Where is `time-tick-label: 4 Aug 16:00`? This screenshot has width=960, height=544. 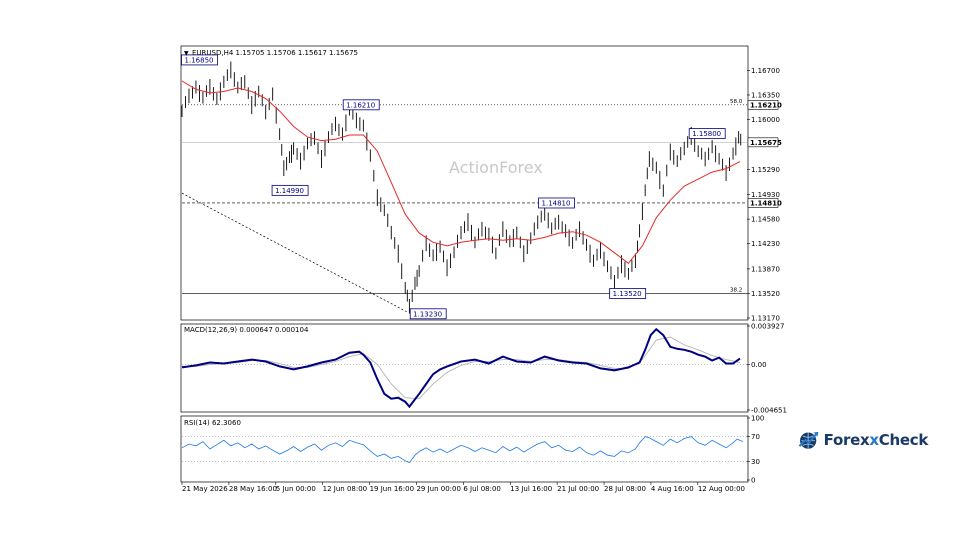 time-tick-label: 4 Aug 16:00 is located at coordinates (672, 489).